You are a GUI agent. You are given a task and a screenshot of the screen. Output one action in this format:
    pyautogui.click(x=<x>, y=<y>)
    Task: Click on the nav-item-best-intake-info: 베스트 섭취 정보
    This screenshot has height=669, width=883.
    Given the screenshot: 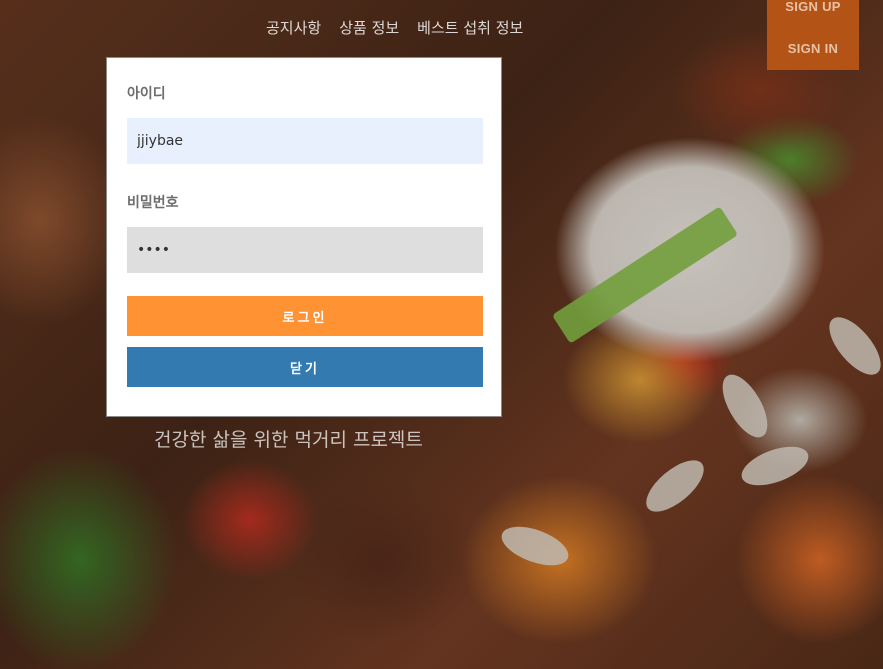 What is the action you would take?
    pyautogui.click(x=470, y=27)
    